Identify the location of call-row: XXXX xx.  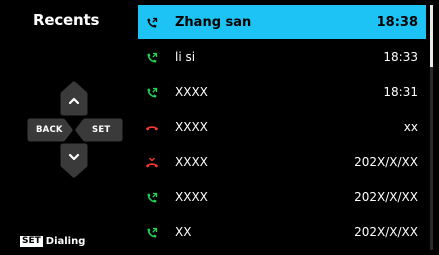
(282, 127).